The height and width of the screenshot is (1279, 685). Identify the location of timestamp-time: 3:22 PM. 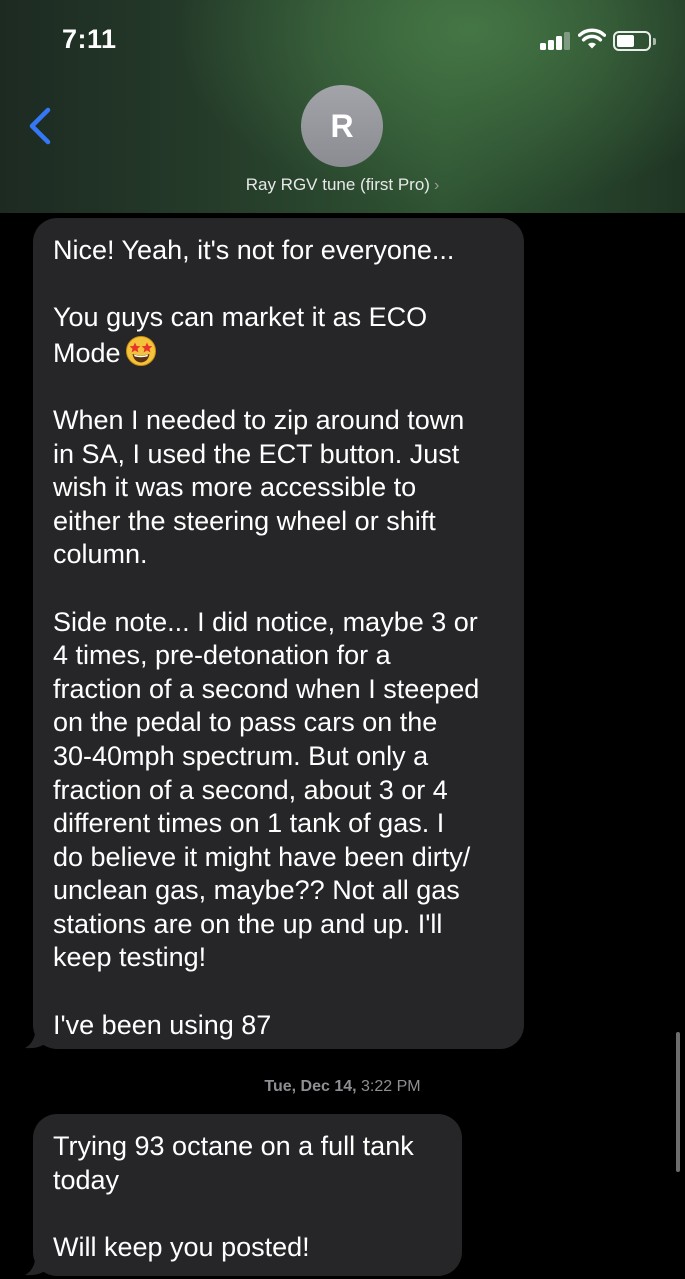
(391, 1086).